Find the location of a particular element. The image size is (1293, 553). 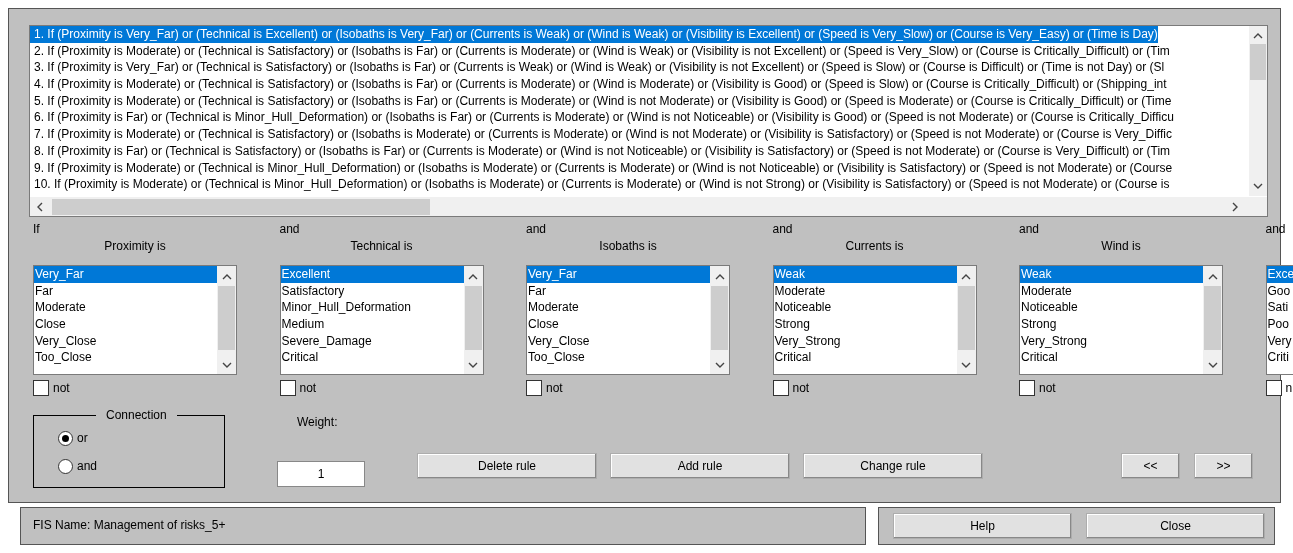

variable-label: Wind is is located at coordinates (1121, 246).